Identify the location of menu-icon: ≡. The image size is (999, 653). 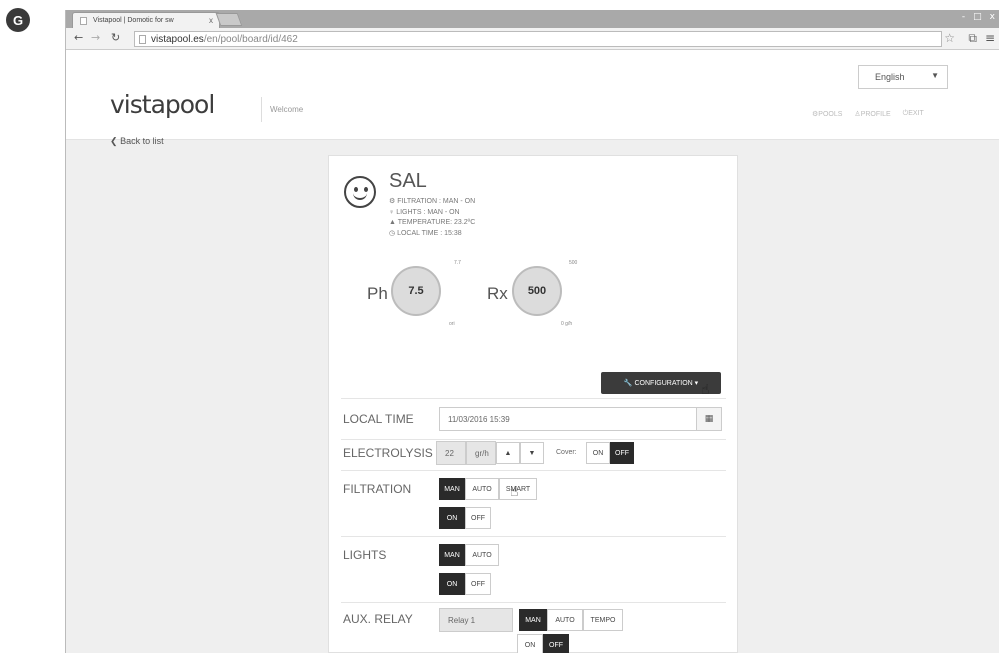
(990, 38).